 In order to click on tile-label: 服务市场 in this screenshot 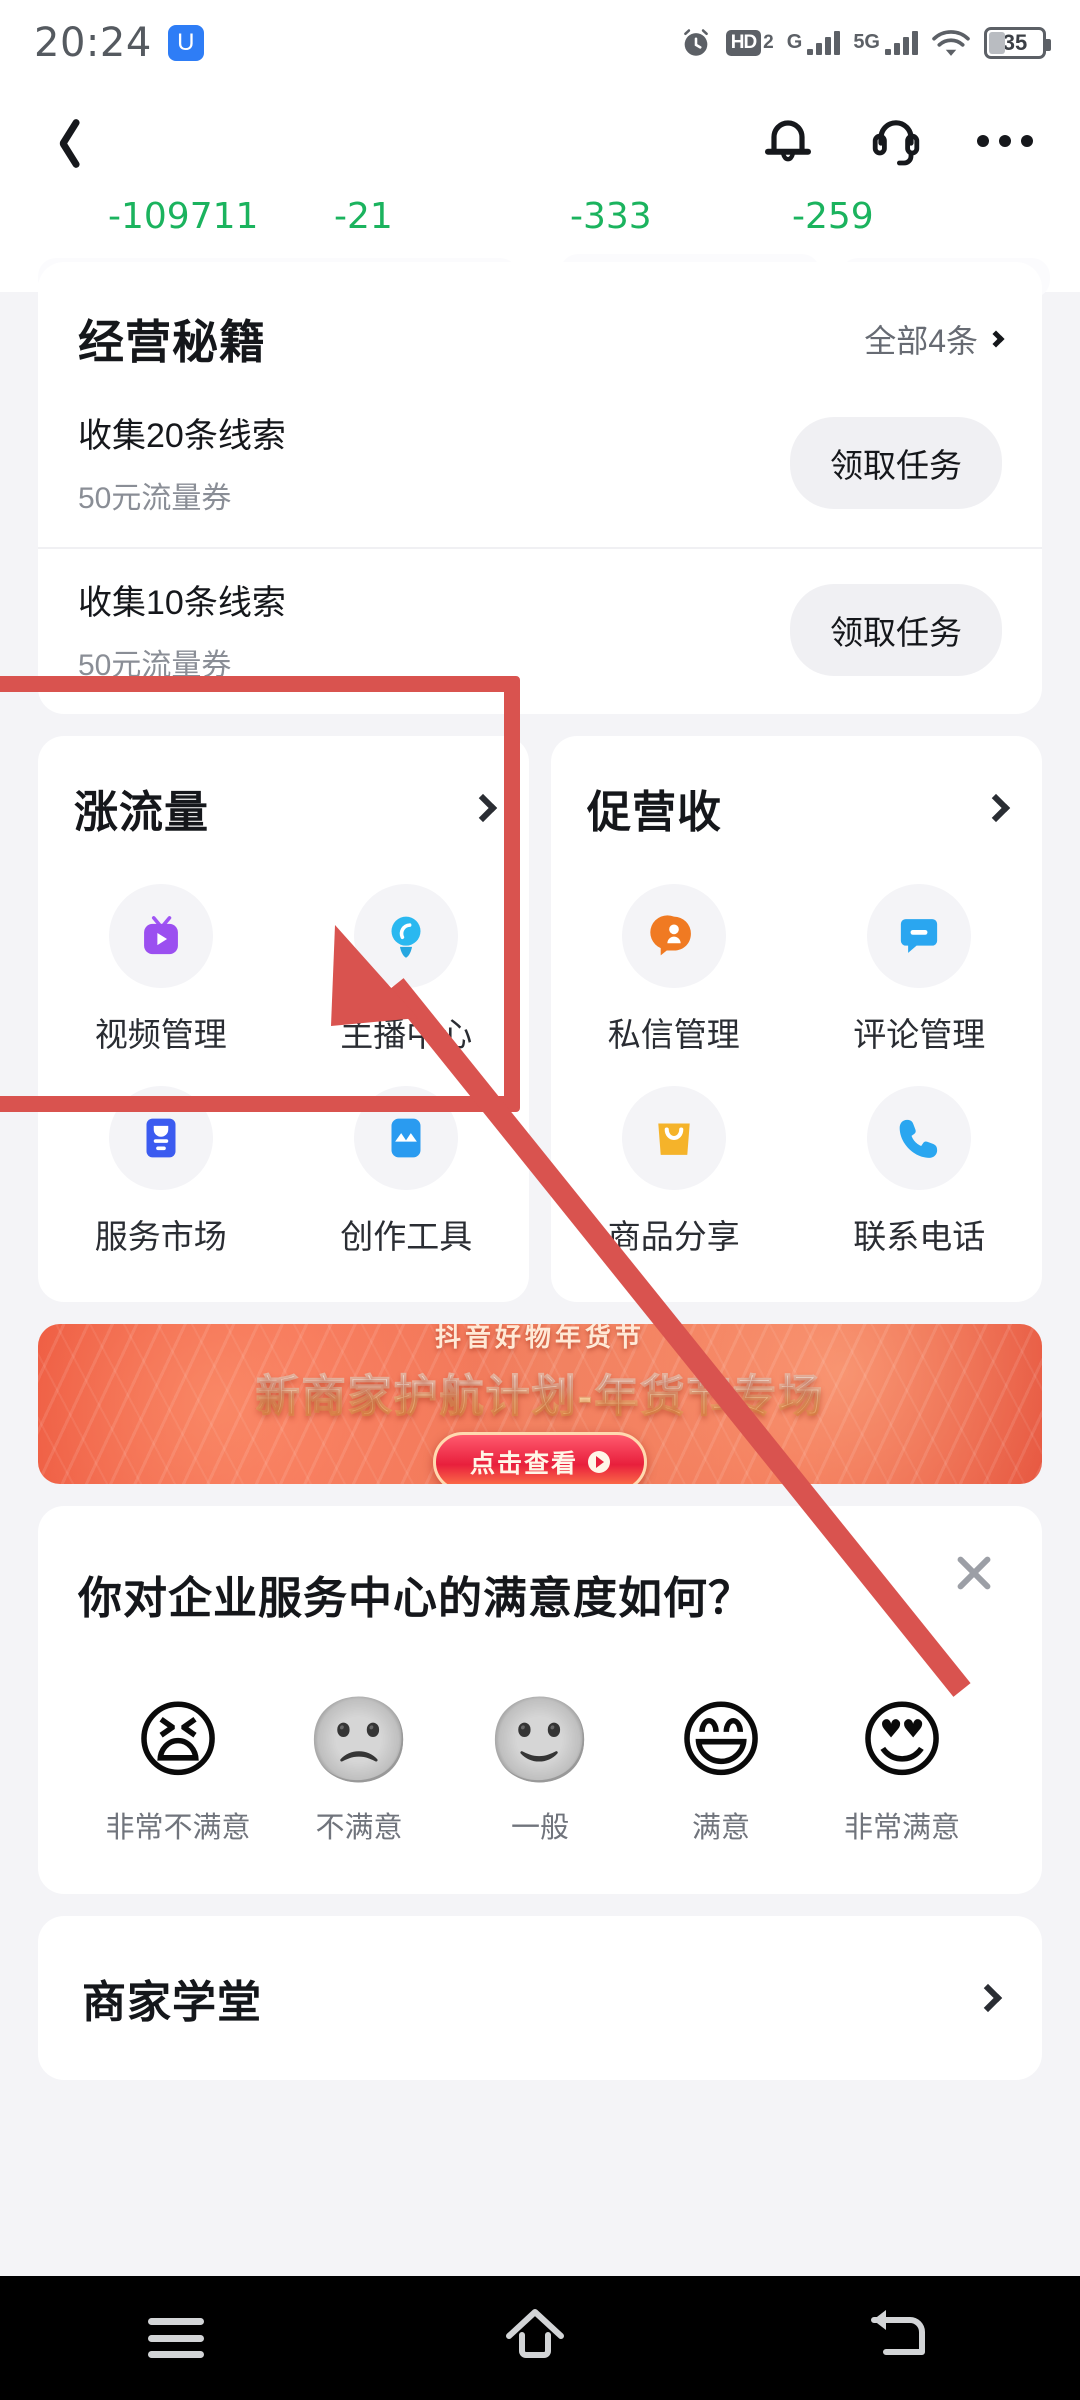, I will do `click(160, 1236)`.